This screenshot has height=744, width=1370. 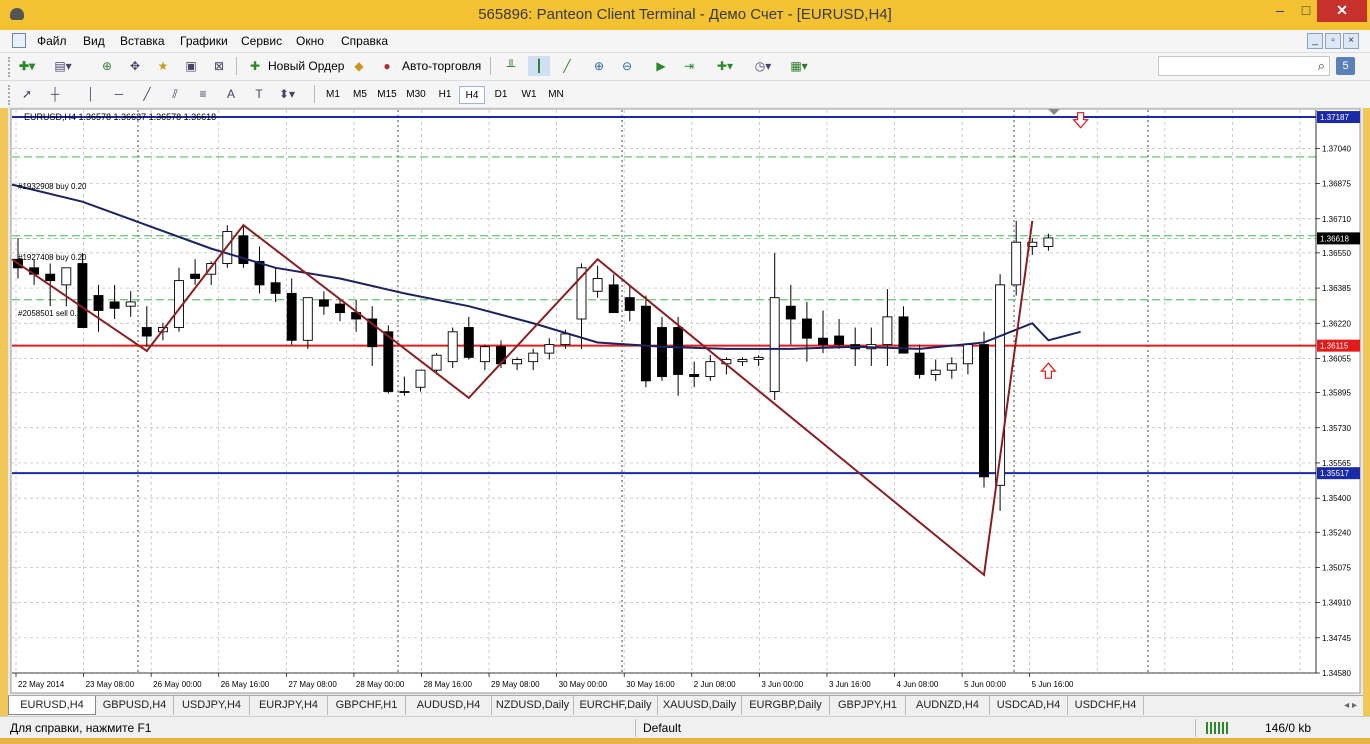 What do you see at coordinates (1336, 253) in the screenshot?
I see `price-tick-label: 1.36550` at bounding box center [1336, 253].